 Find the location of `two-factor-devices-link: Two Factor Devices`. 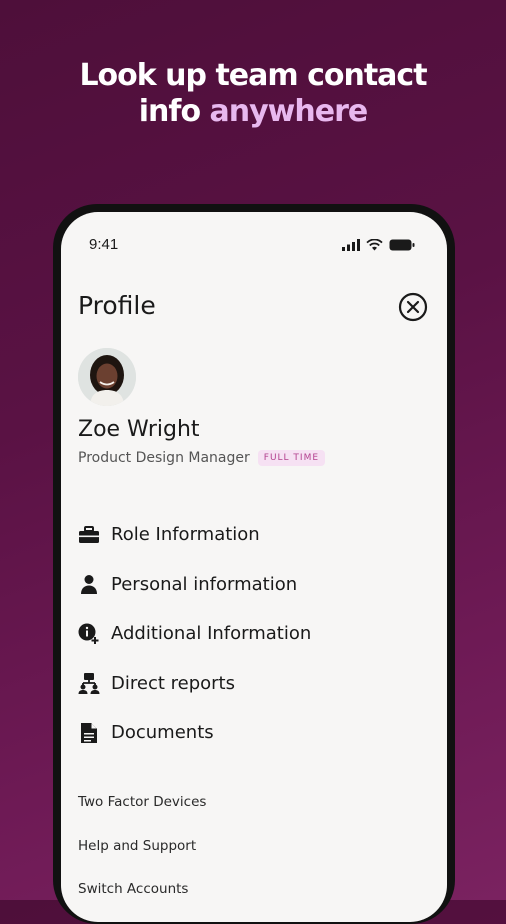

two-factor-devices-link: Two Factor Devices is located at coordinates (142, 814).